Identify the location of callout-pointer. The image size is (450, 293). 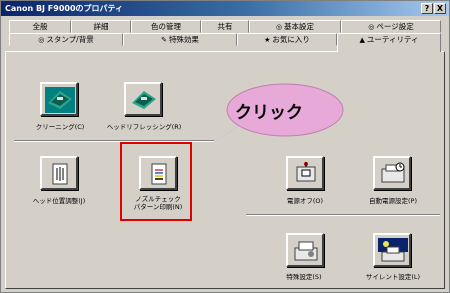
(217, 140).